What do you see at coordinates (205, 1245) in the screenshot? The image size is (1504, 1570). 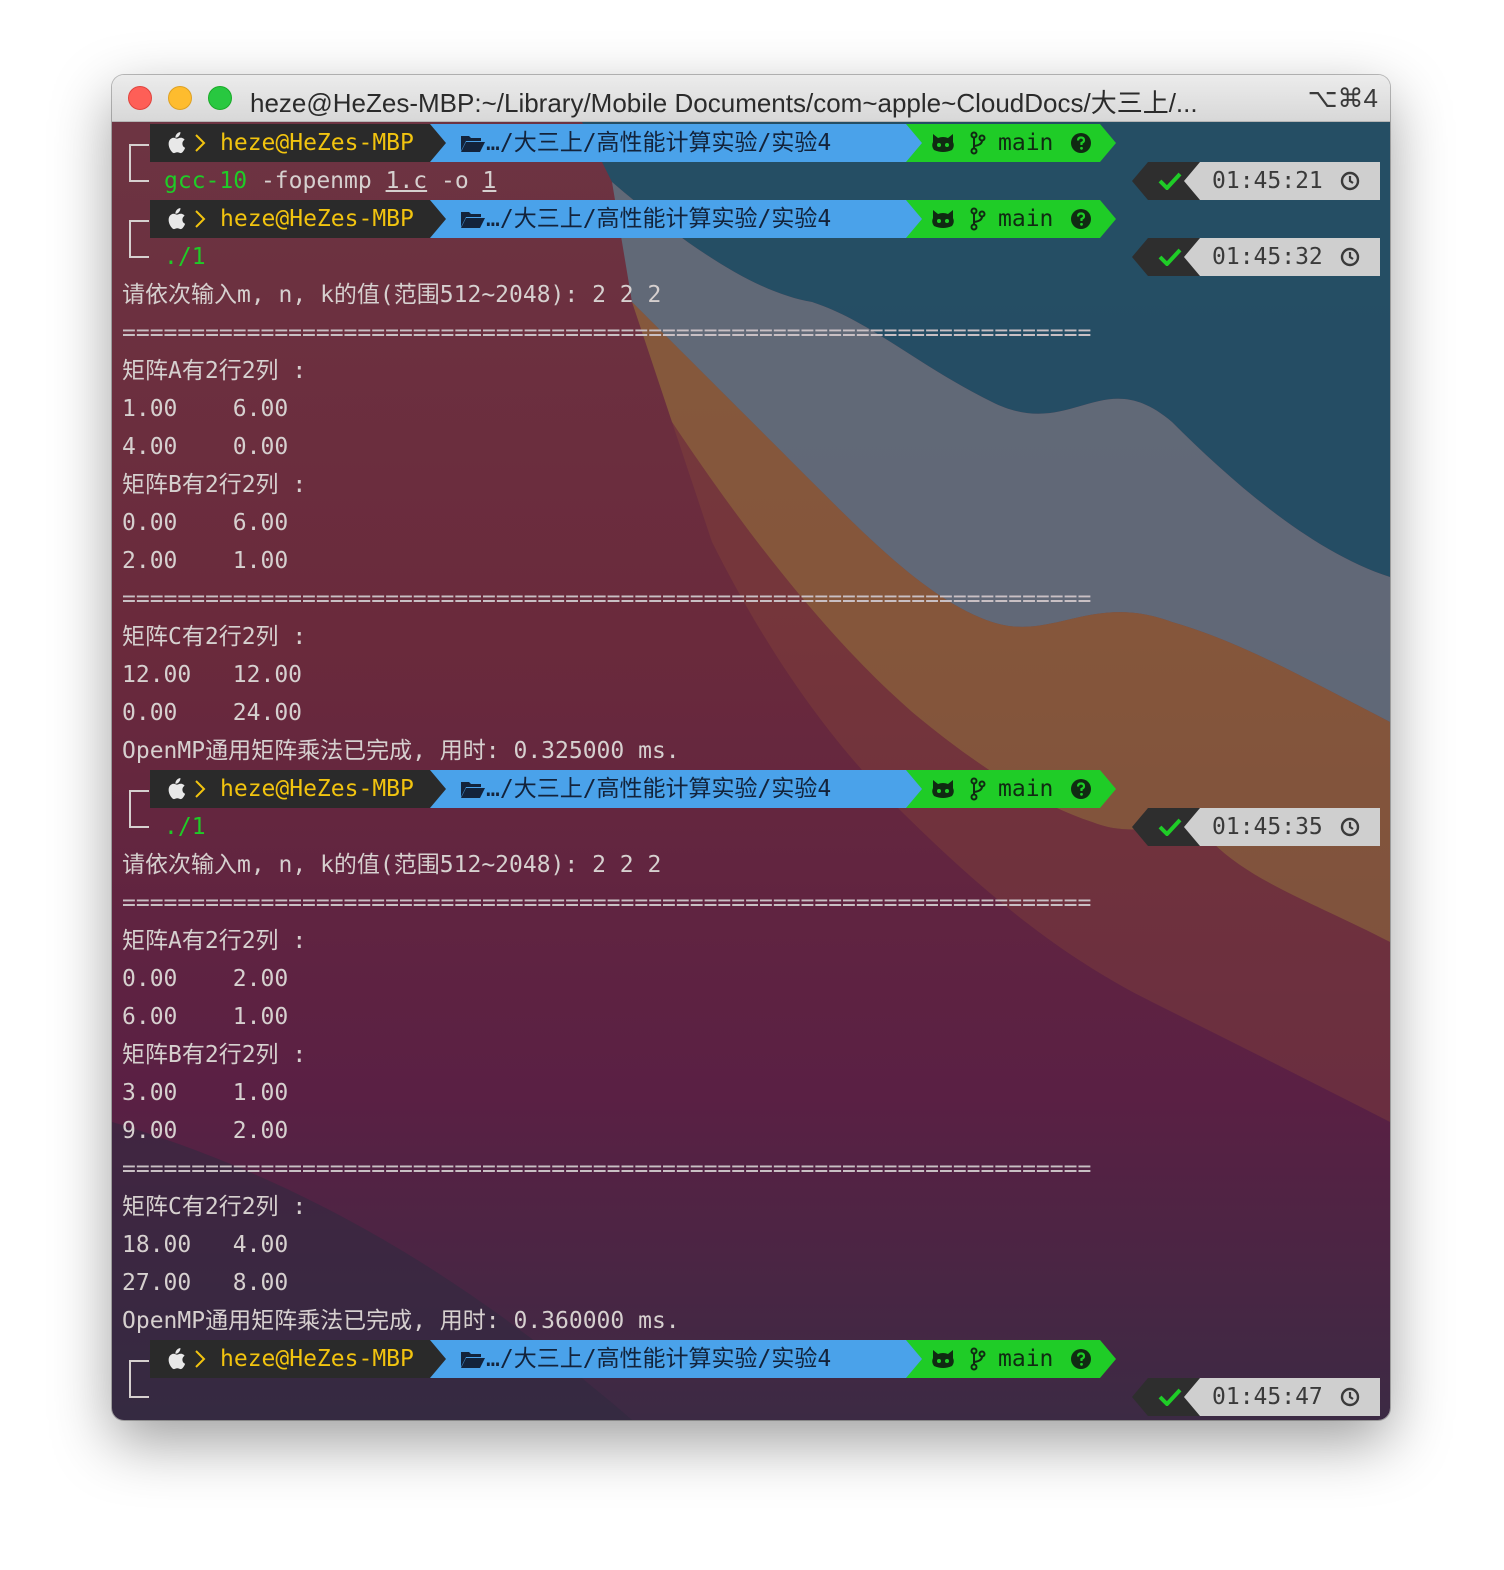 I see `output-line: 18.00 4.00` at bounding box center [205, 1245].